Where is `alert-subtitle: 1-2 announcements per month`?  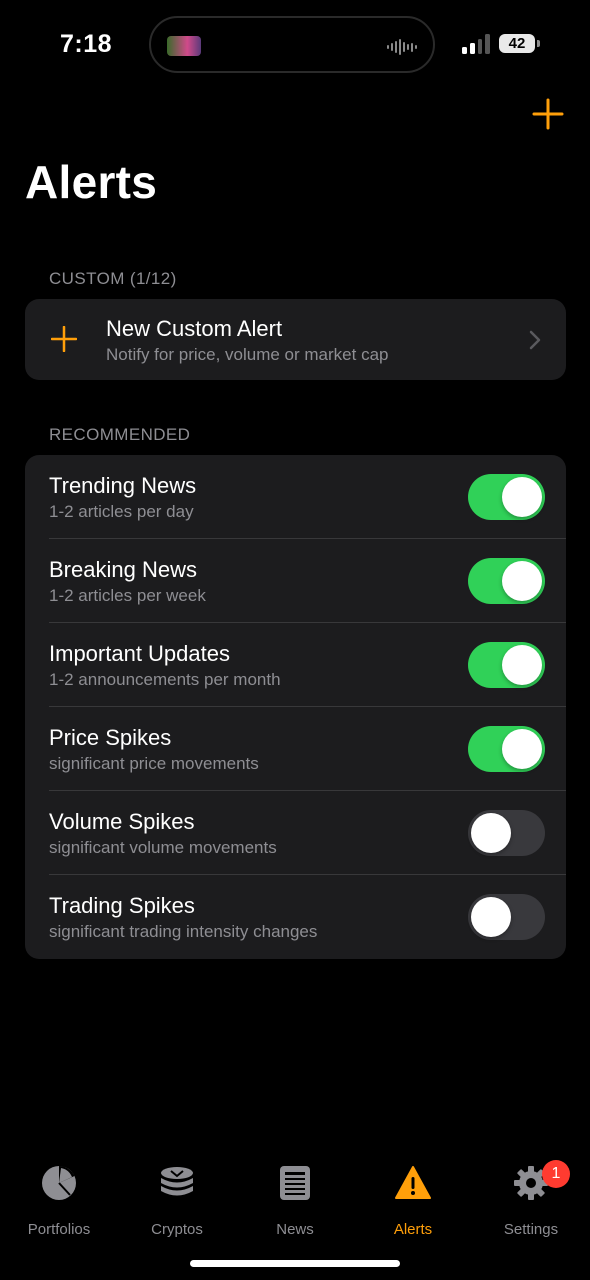 alert-subtitle: 1-2 announcements per month is located at coordinates (165, 679).